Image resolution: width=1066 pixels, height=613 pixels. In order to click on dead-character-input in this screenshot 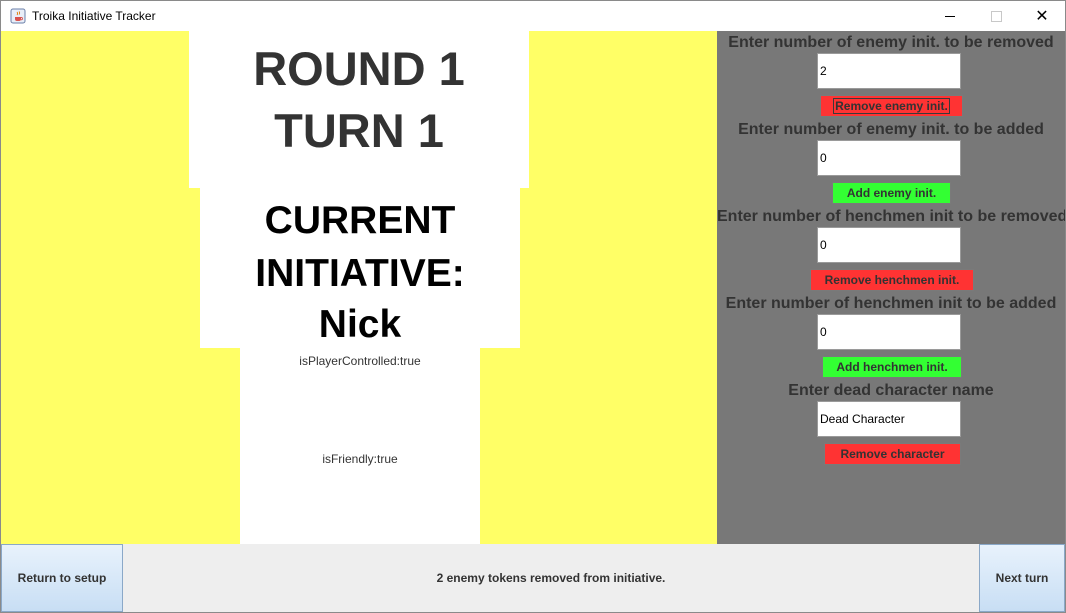, I will do `click(889, 419)`.